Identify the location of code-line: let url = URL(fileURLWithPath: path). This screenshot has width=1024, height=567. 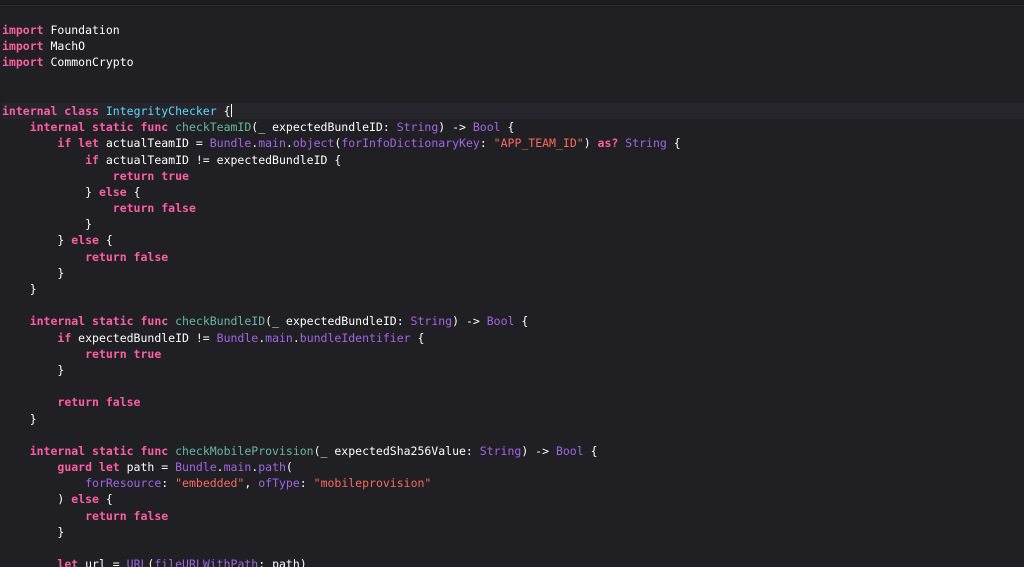
(513, 561).